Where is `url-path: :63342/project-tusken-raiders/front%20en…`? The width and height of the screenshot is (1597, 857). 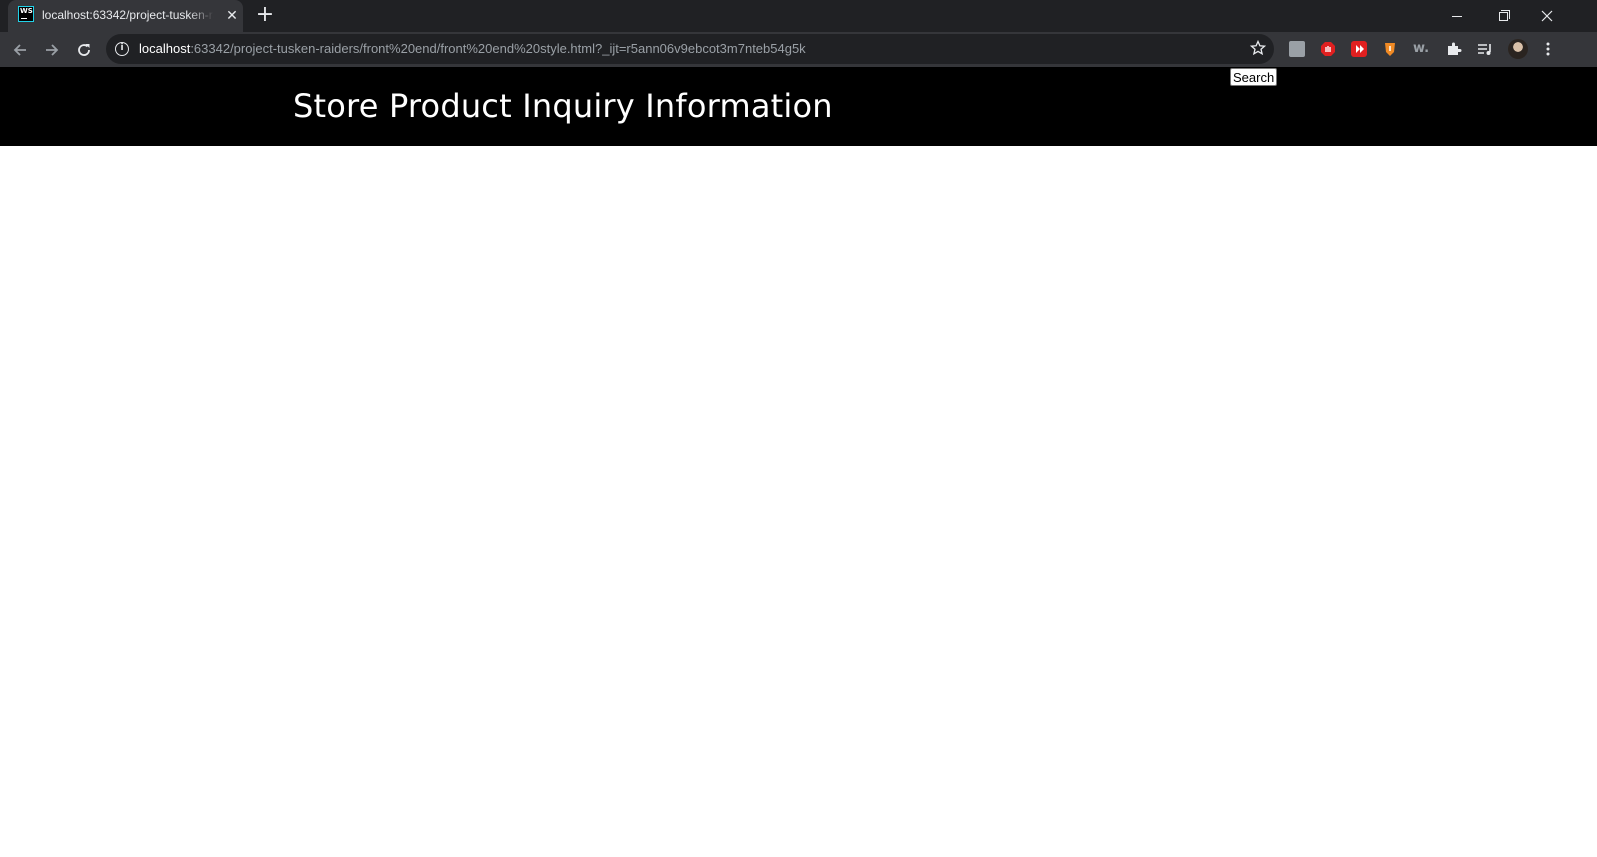
url-path: :63342/project-tusken-raiders/front%20en… is located at coordinates (498, 48).